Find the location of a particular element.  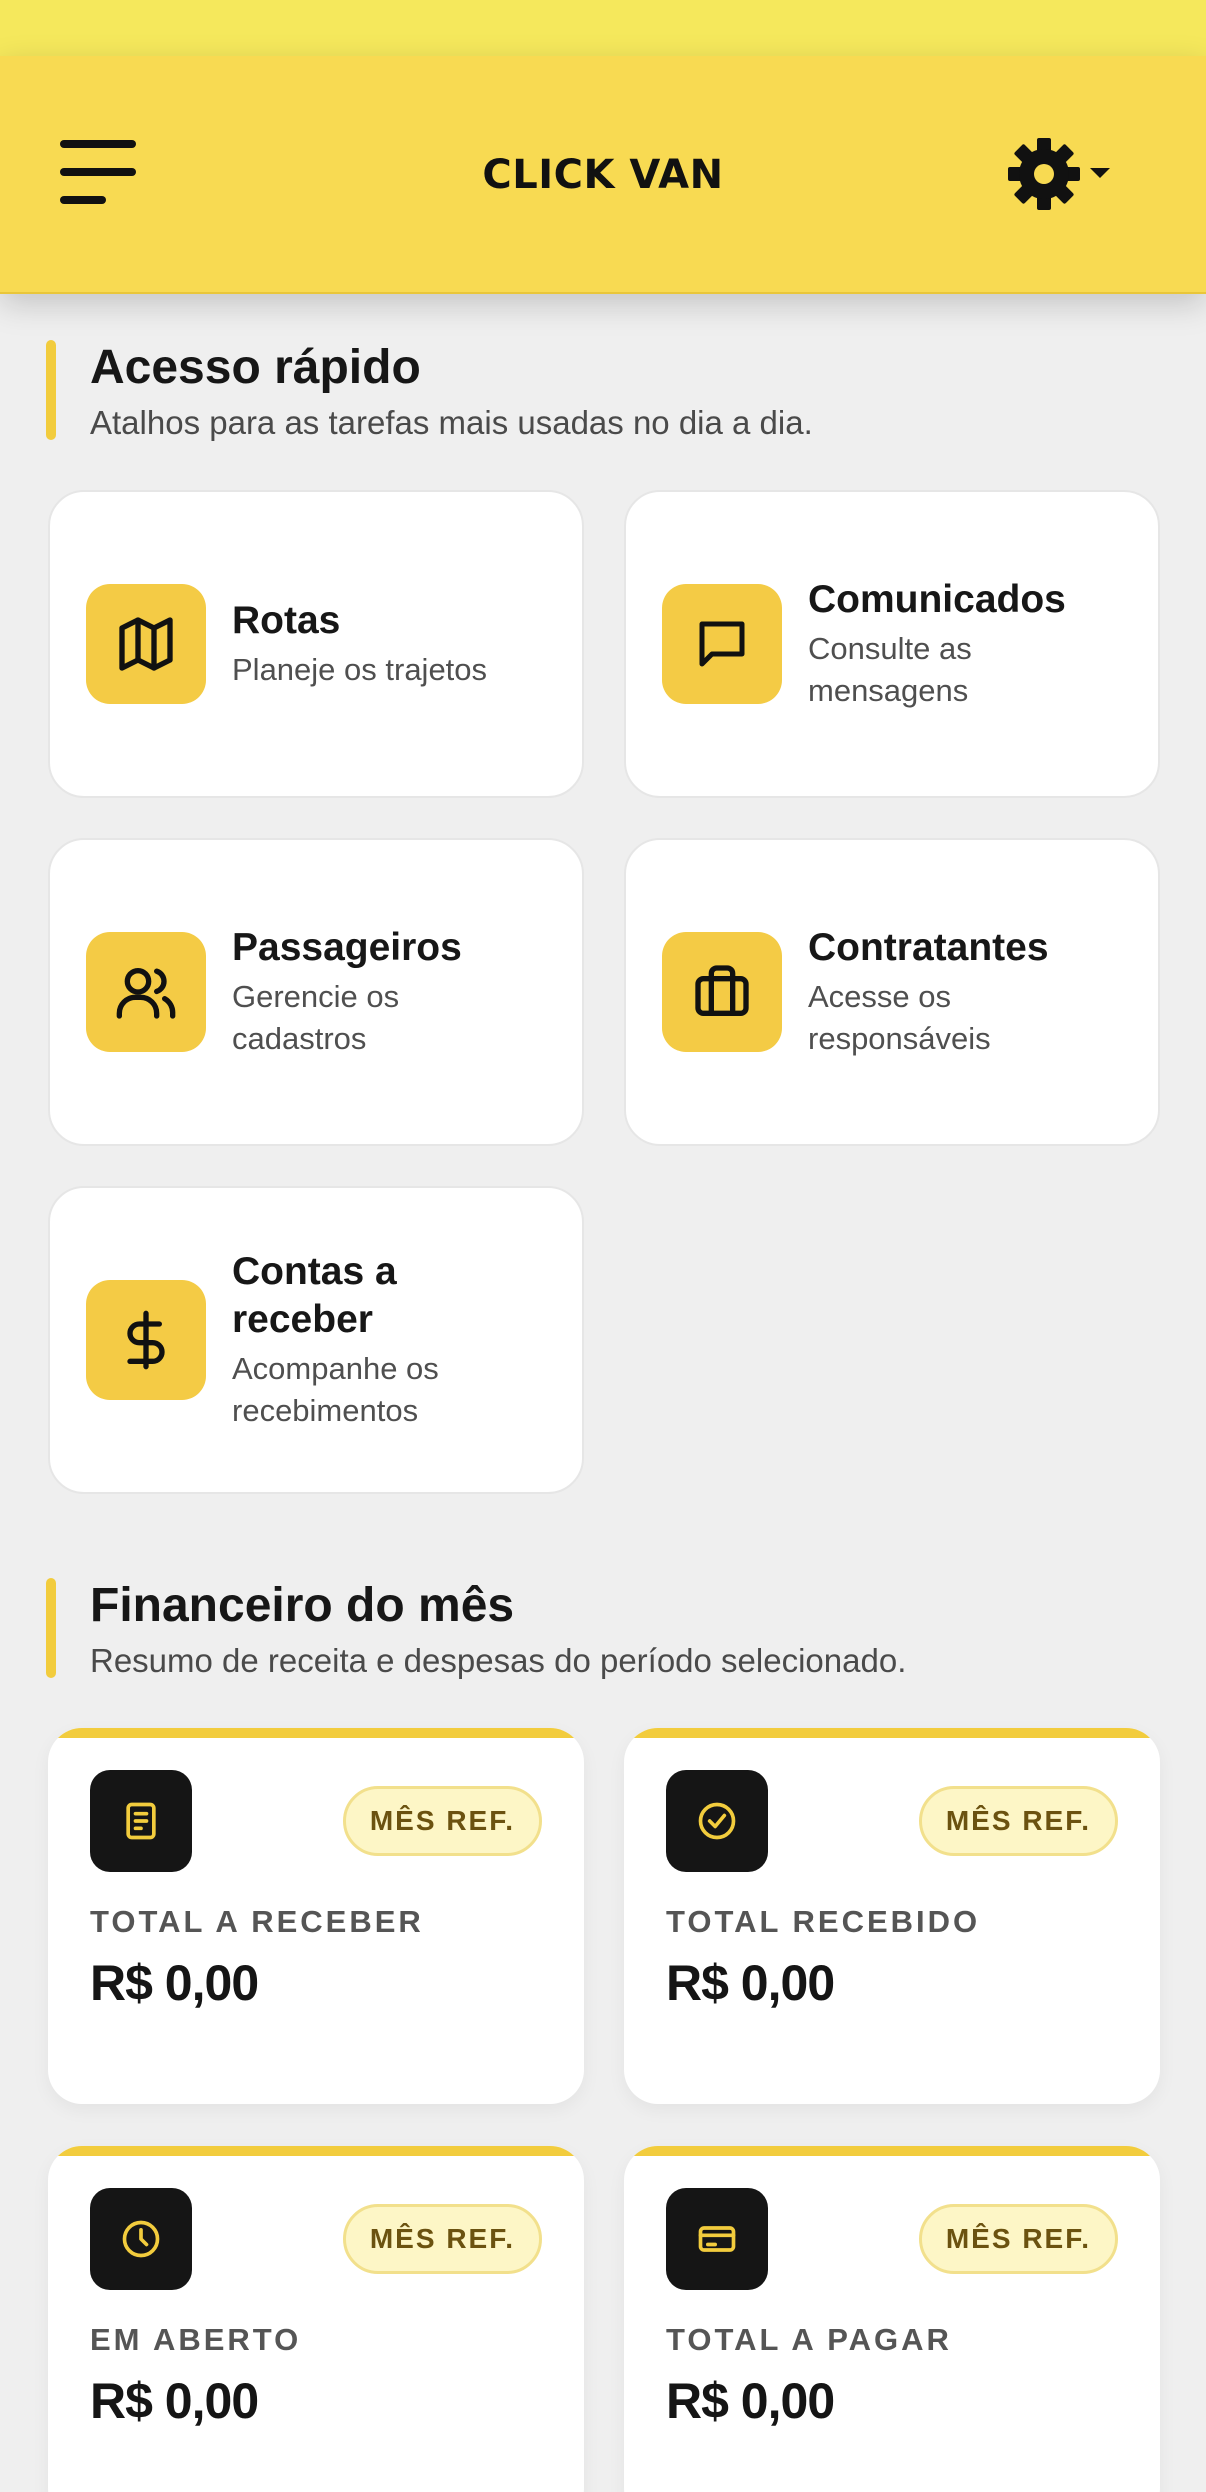

quick-card-desc: Consulte as mensagens is located at coordinates (890, 669).